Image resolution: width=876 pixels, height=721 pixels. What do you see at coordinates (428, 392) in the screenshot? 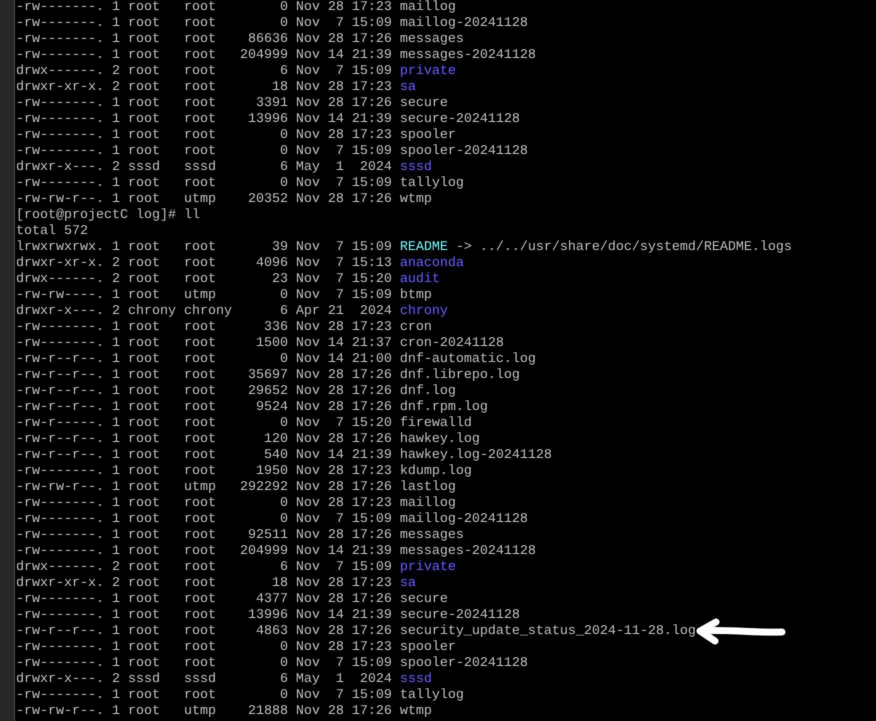
I see `file-name: dnf.log` at bounding box center [428, 392].